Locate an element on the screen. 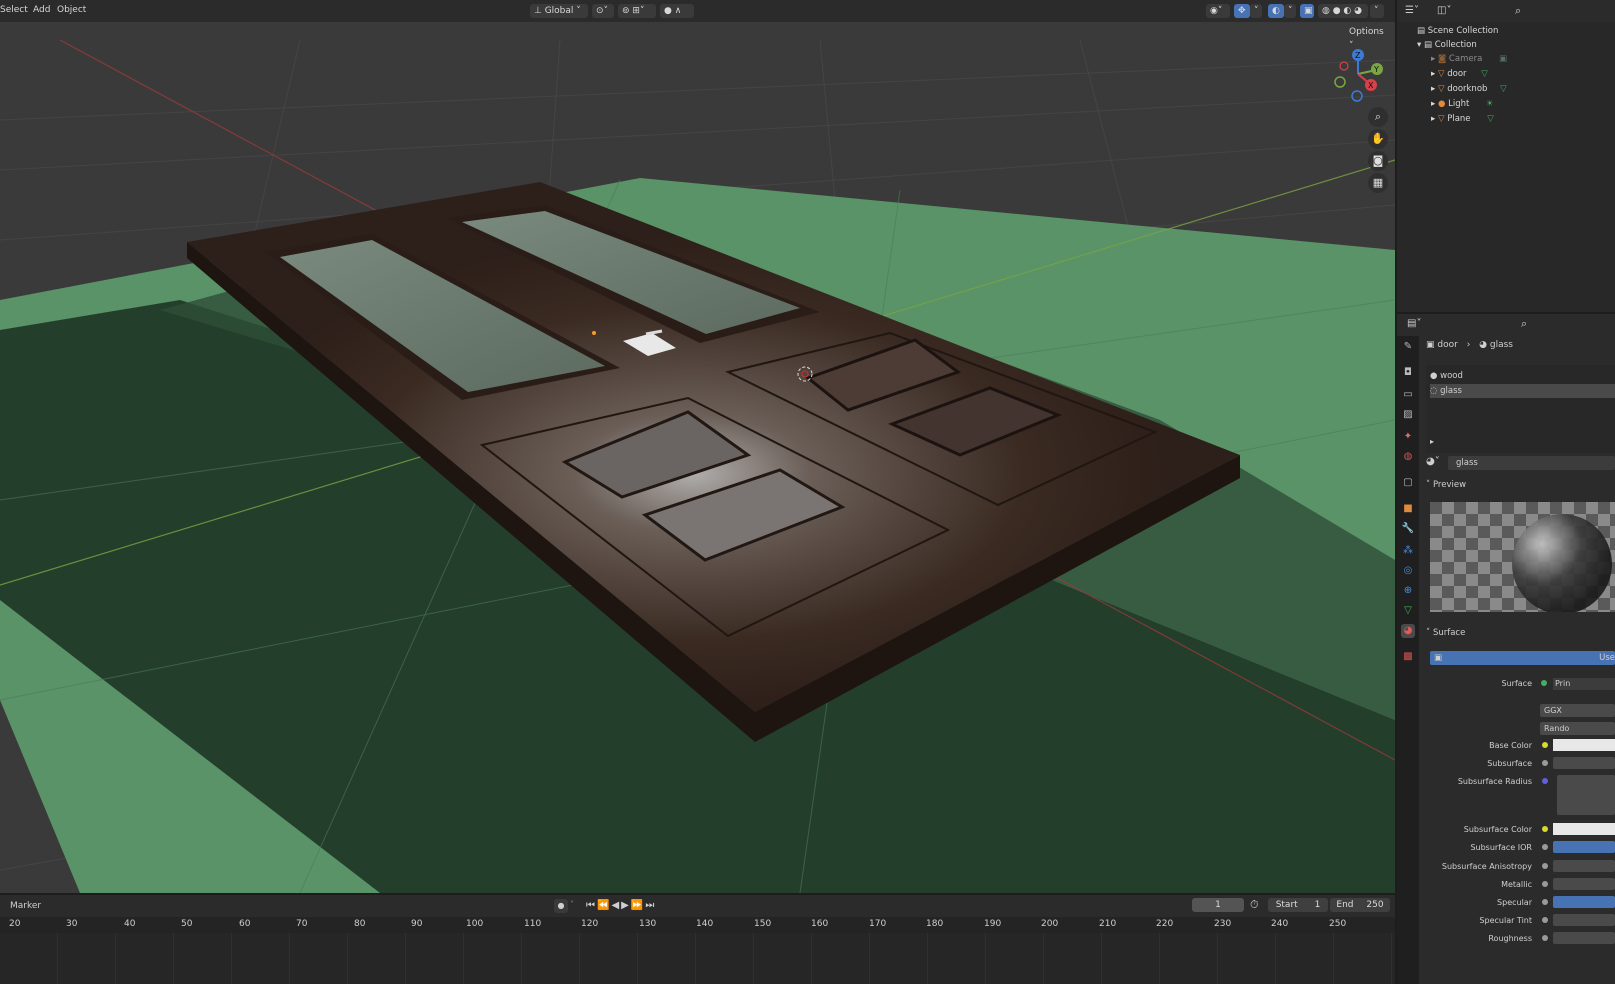 This screenshot has width=1615, height=984. surface-panel-header: ˅ Surface is located at coordinates (1445, 633).